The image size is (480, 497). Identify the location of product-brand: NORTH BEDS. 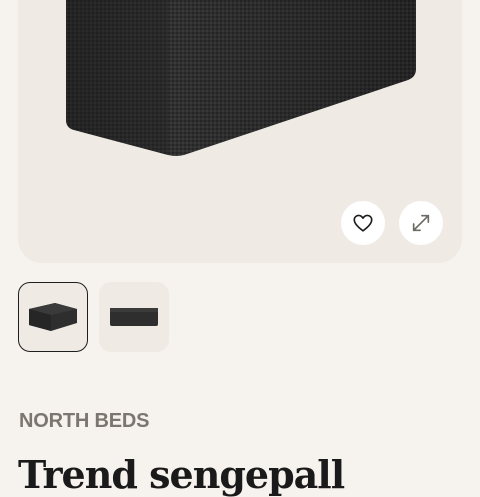
(84, 421).